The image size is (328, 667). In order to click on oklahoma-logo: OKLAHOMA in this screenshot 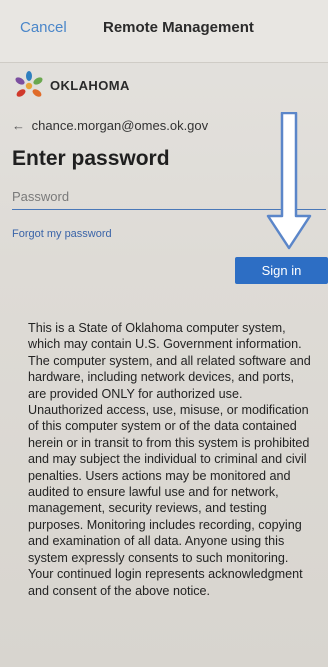, I will do `click(82, 86)`.